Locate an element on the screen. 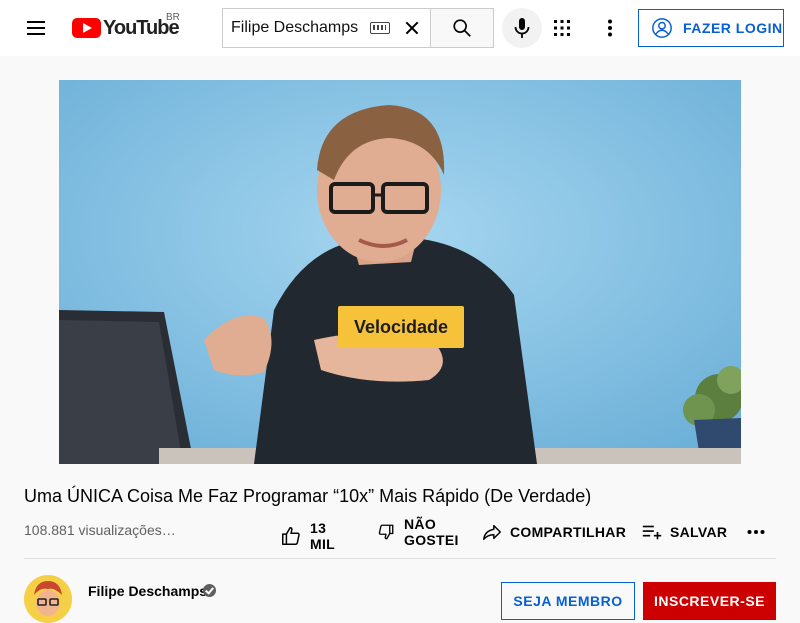  playlist-add-icon is located at coordinates (652, 532).